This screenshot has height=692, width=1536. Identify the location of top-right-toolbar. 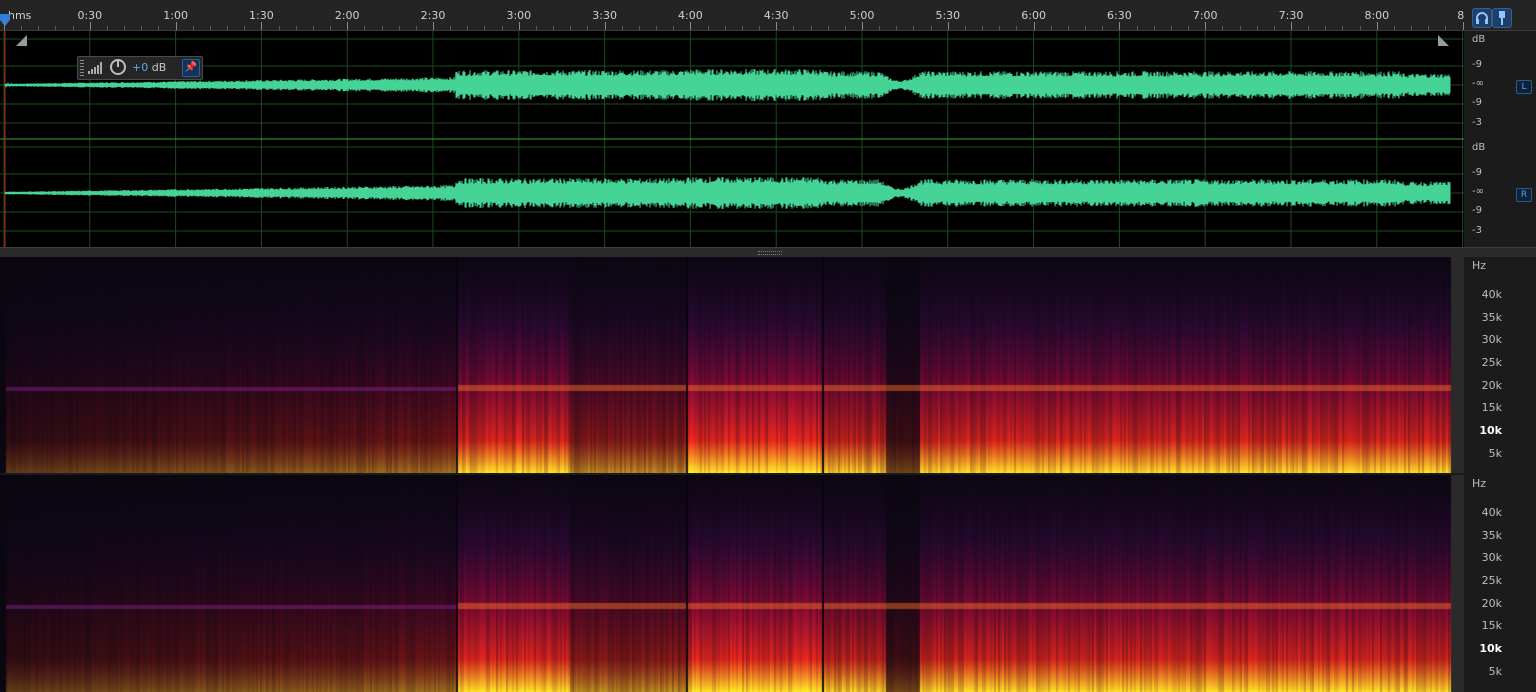
(1500, 15).